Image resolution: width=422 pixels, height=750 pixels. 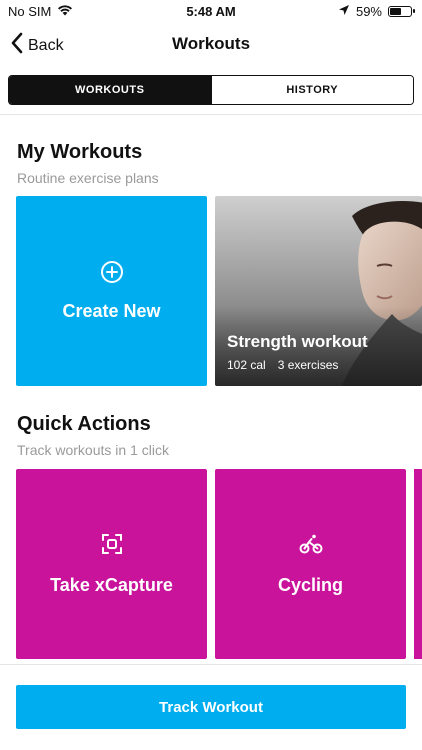 What do you see at coordinates (311, 90) in the screenshot?
I see `tab-history: HISTORY` at bounding box center [311, 90].